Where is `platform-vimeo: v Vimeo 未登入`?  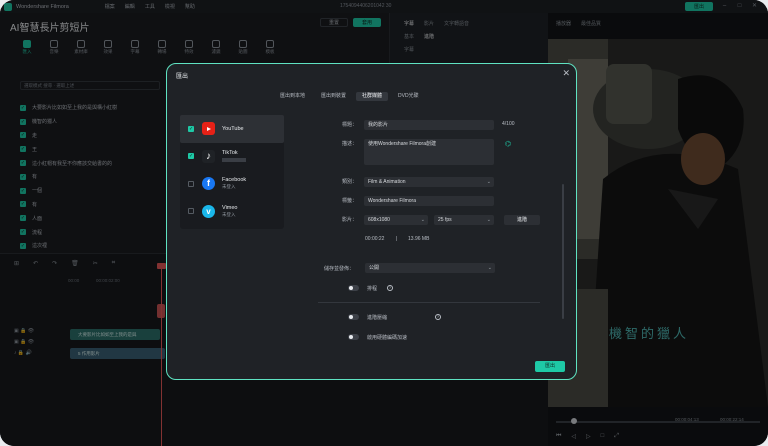 platform-vimeo: v Vimeo 未登入 is located at coordinates (232, 212).